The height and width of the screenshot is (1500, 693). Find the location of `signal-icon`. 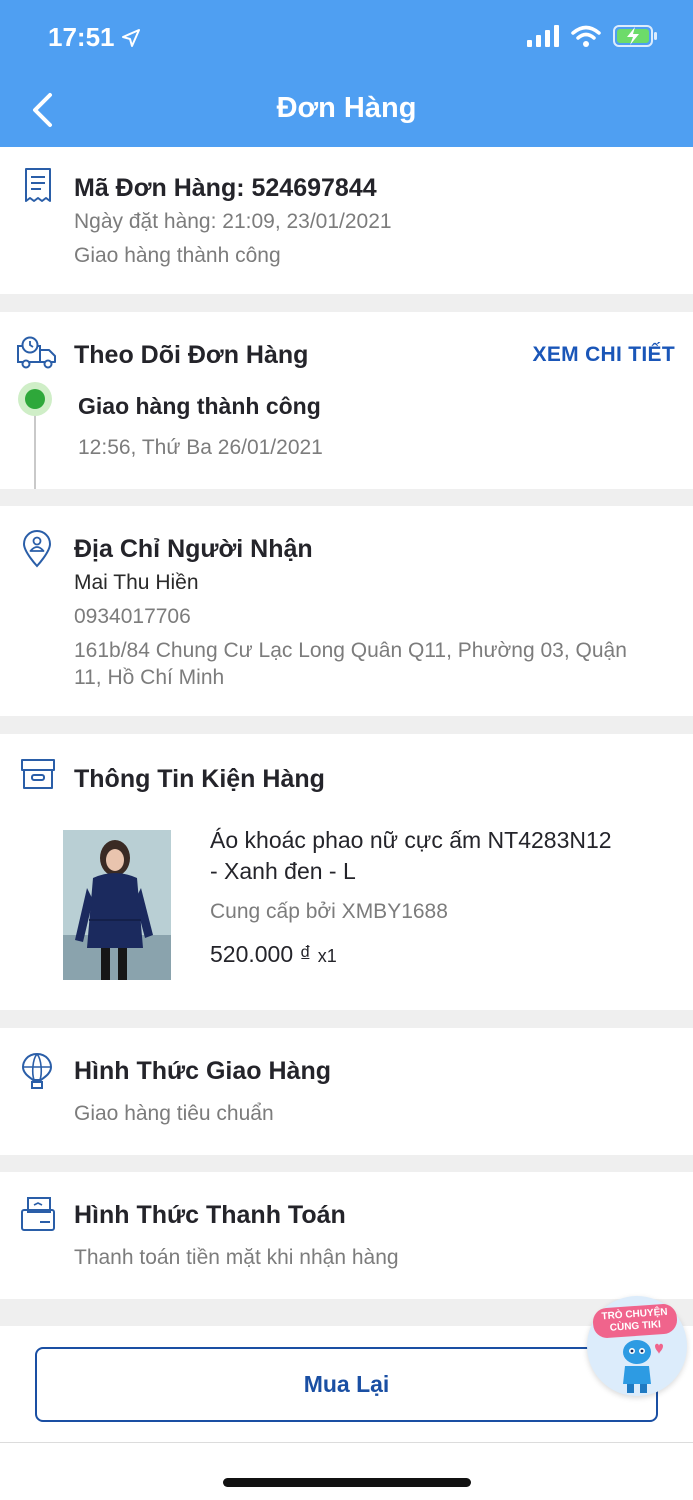

signal-icon is located at coordinates (543, 36).